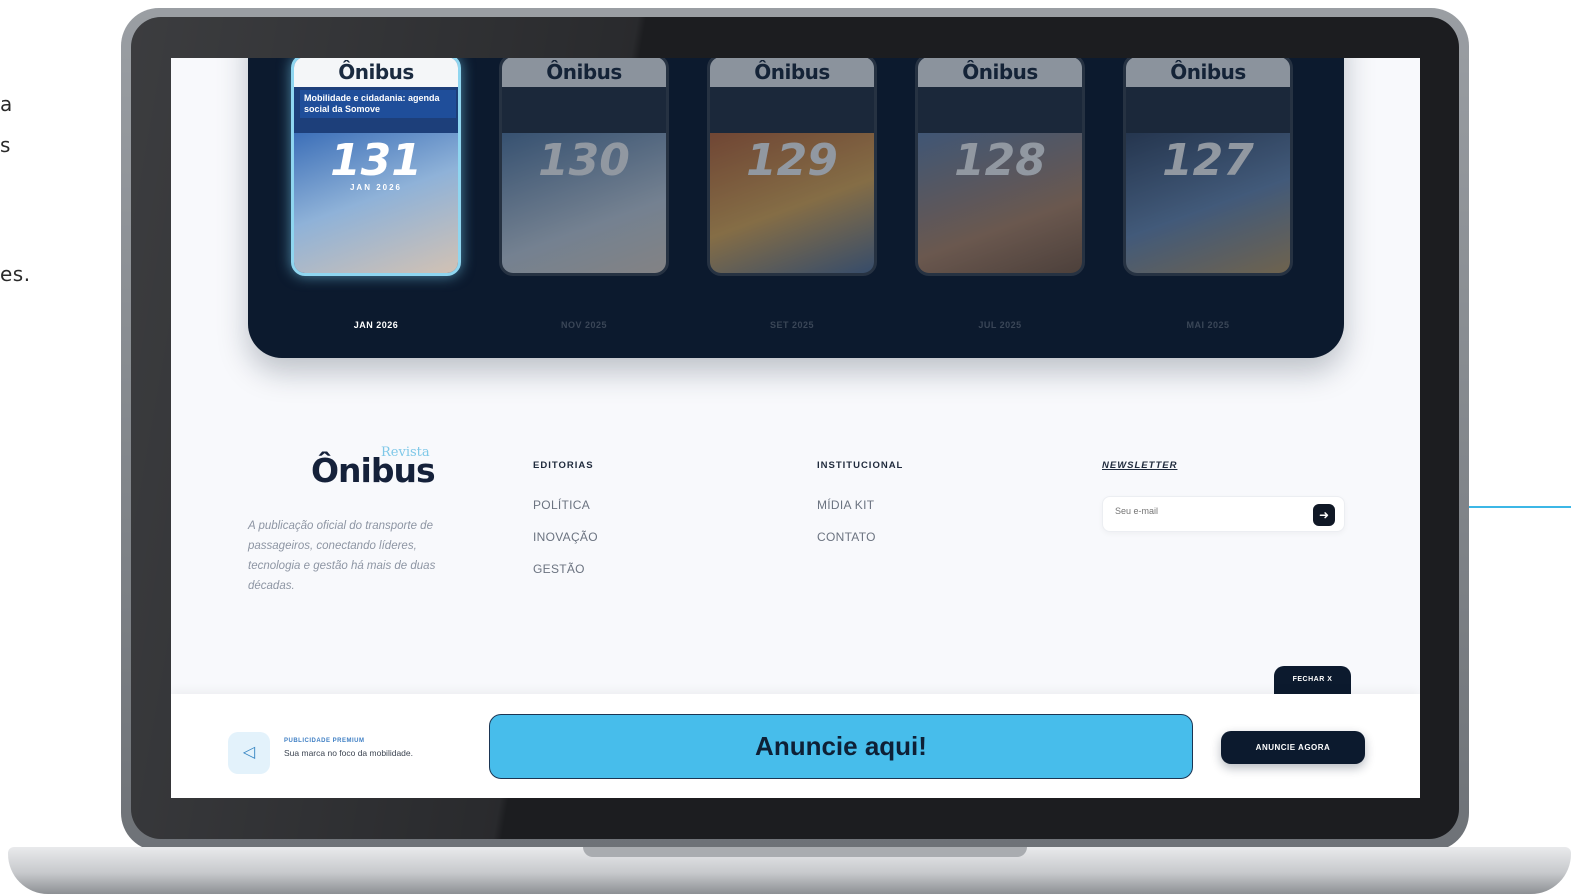 The height and width of the screenshot is (894, 1571). Describe the element at coordinates (584, 160) in the screenshot. I see `cover-number: 130` at that location.